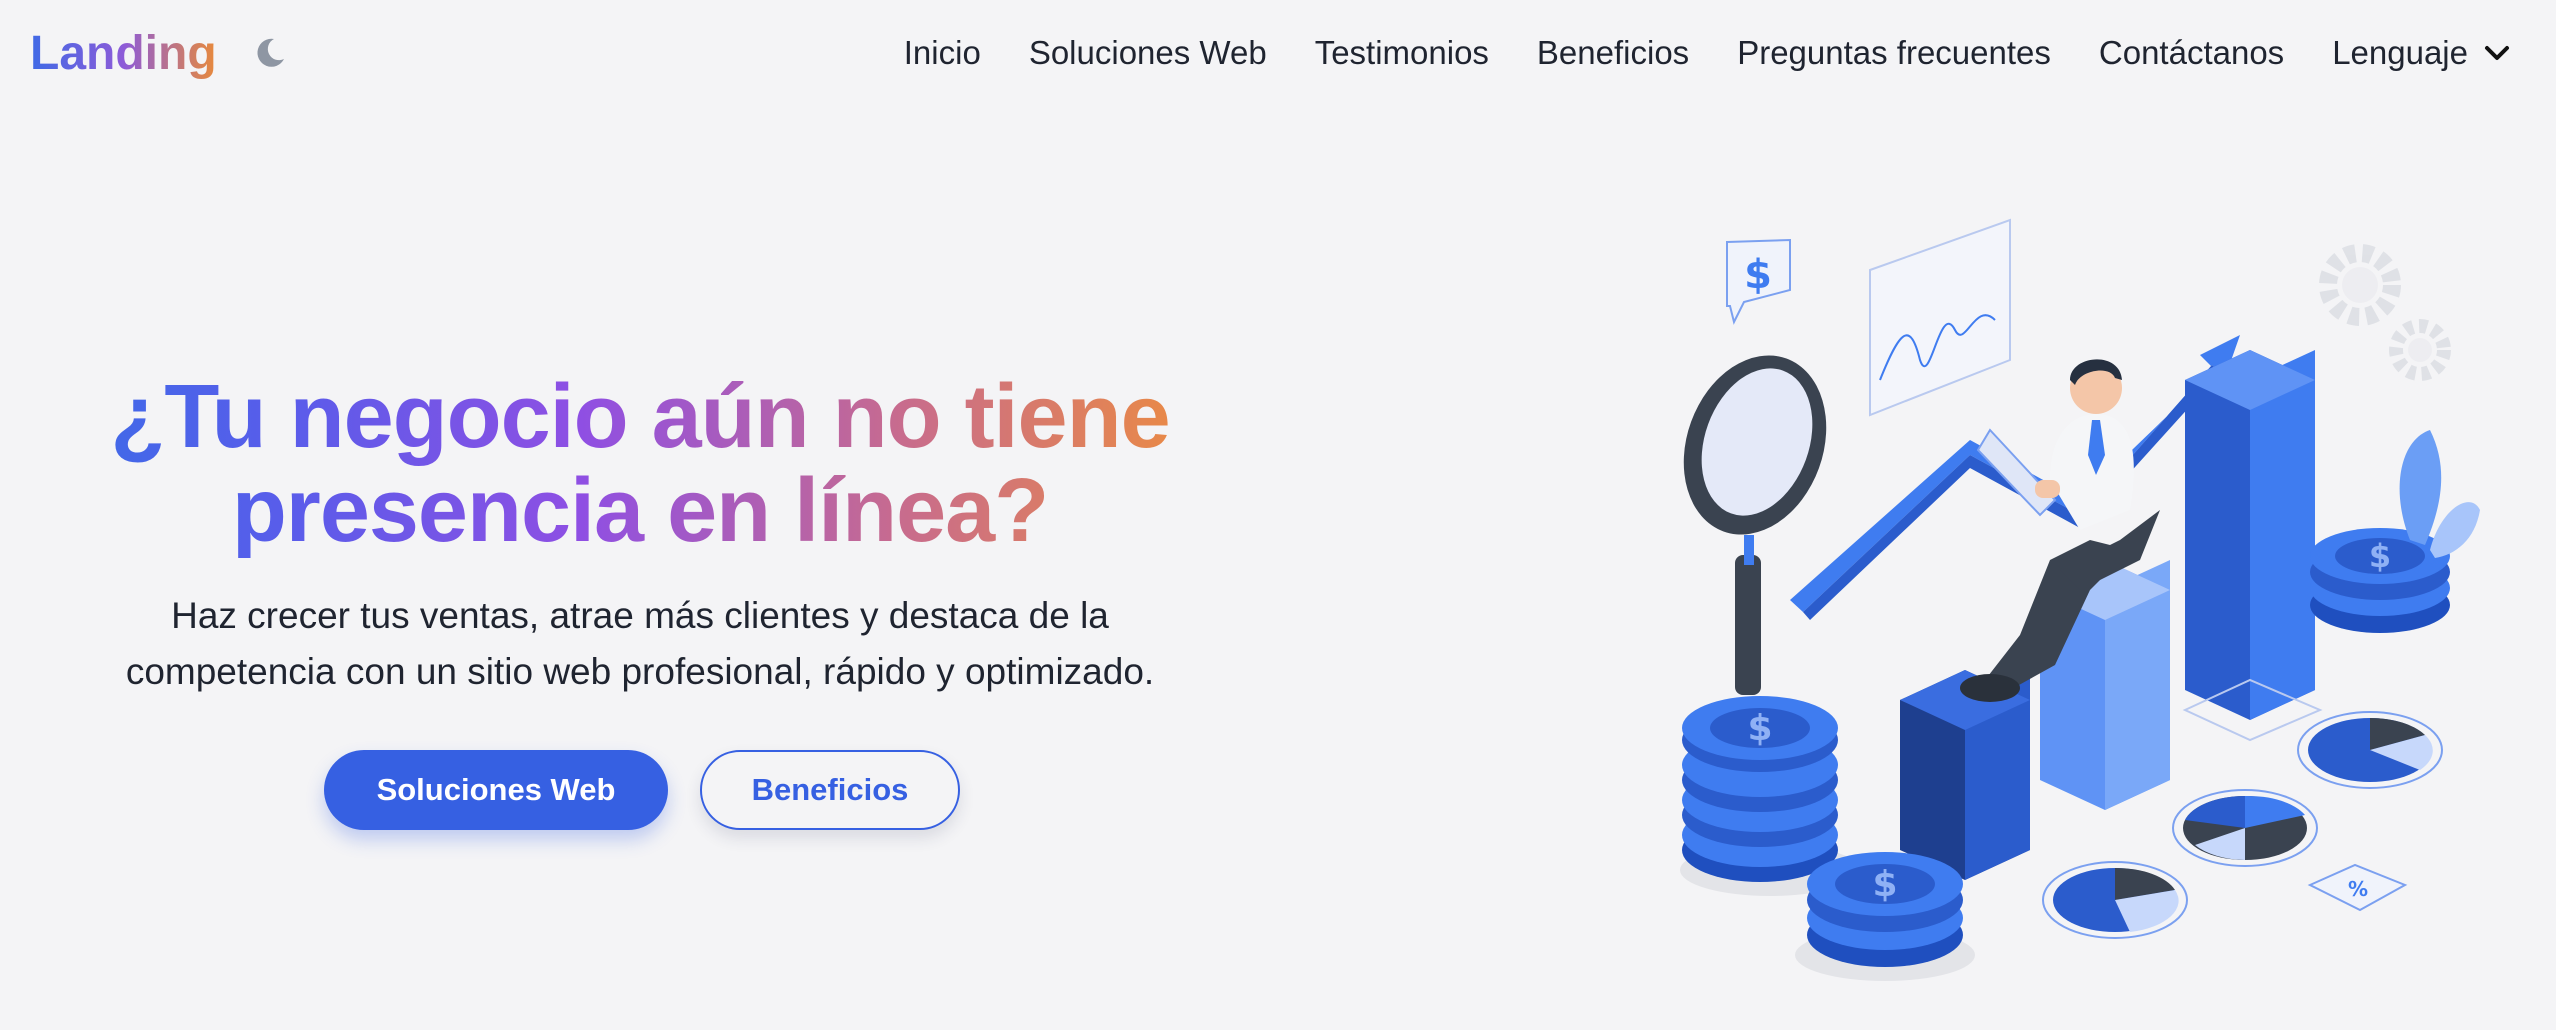 The image size is (2556, 1030). What do you see at coordinates (123, 53) in the screenshot?
I see `logo: Landing` at bounding box center [123, 53].